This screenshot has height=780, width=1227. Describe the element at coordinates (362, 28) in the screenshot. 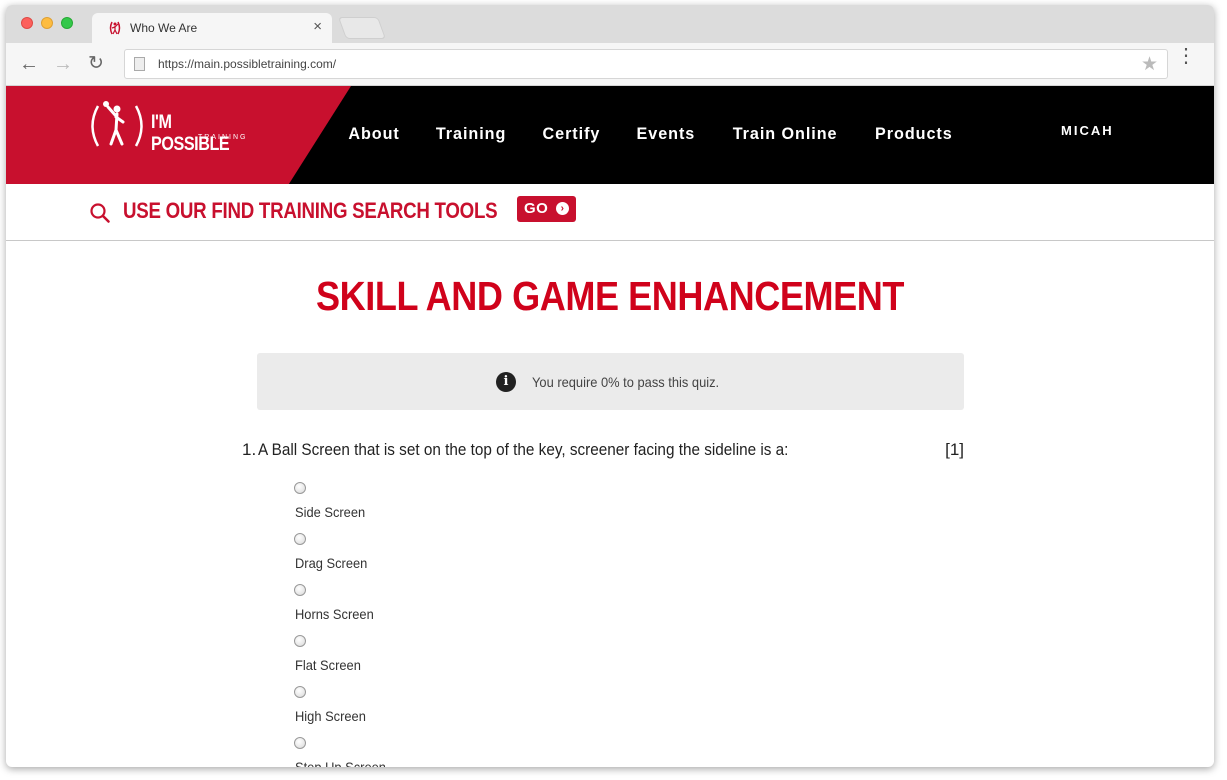

I see `new-tab-button` at that location.